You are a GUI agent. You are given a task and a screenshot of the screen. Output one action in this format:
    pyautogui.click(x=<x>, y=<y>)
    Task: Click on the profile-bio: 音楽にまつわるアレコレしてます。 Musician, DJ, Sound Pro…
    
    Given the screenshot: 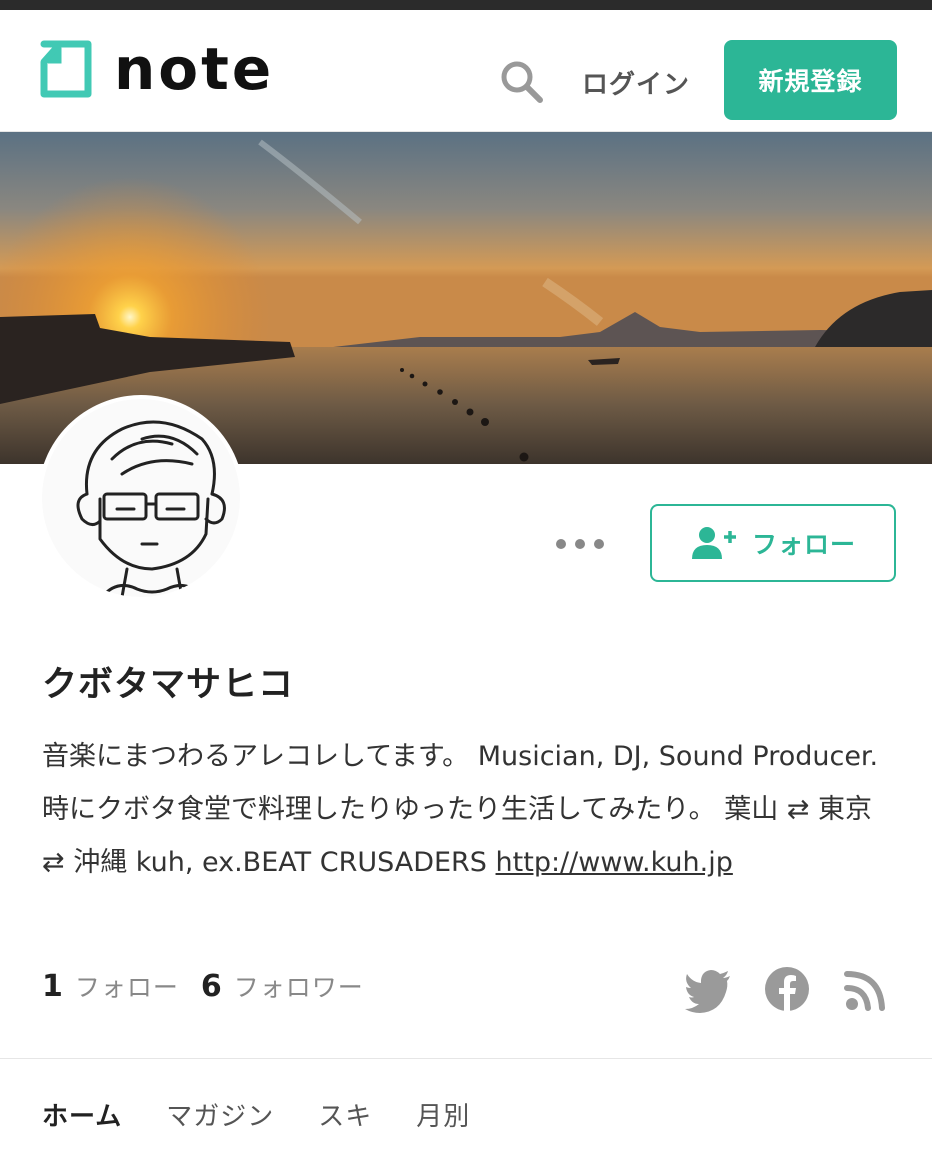 What is the action you would take?
    pyautogui.click(x=469, y=809)
    